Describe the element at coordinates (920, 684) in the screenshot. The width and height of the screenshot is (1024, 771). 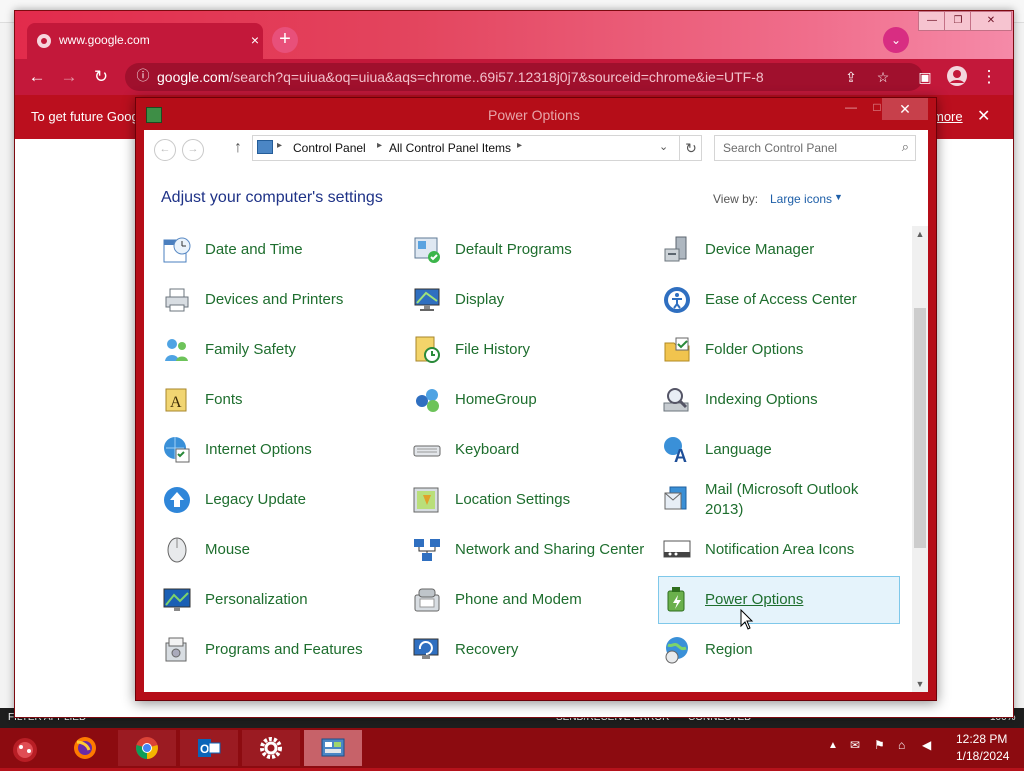
I see `scroll-down-icon: ▼` at that location.